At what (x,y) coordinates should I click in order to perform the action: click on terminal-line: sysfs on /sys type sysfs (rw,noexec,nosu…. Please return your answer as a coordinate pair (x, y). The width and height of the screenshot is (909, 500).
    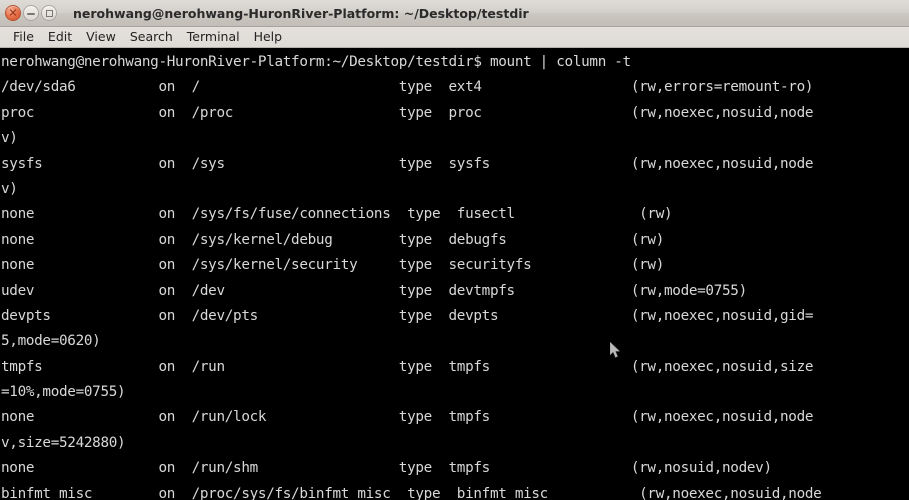
    Looking at the image, I should click on (407, 163).